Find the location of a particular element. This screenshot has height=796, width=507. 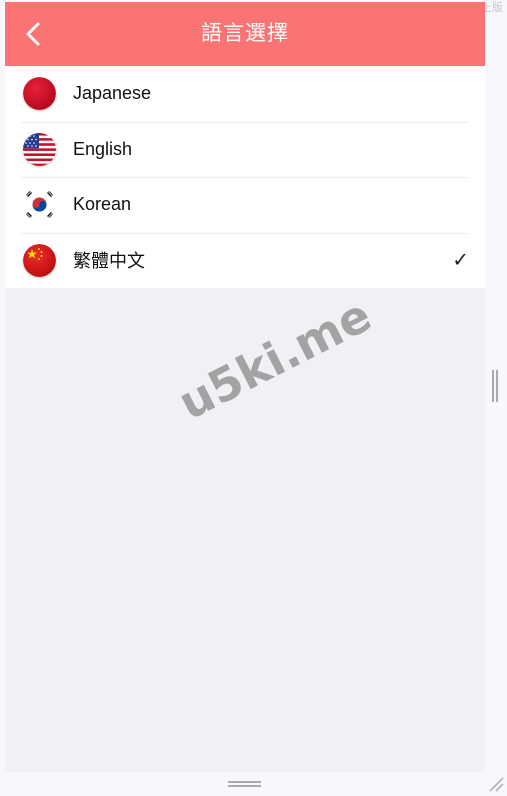

bottom-resize-handle is located at coordinates (244, 784).